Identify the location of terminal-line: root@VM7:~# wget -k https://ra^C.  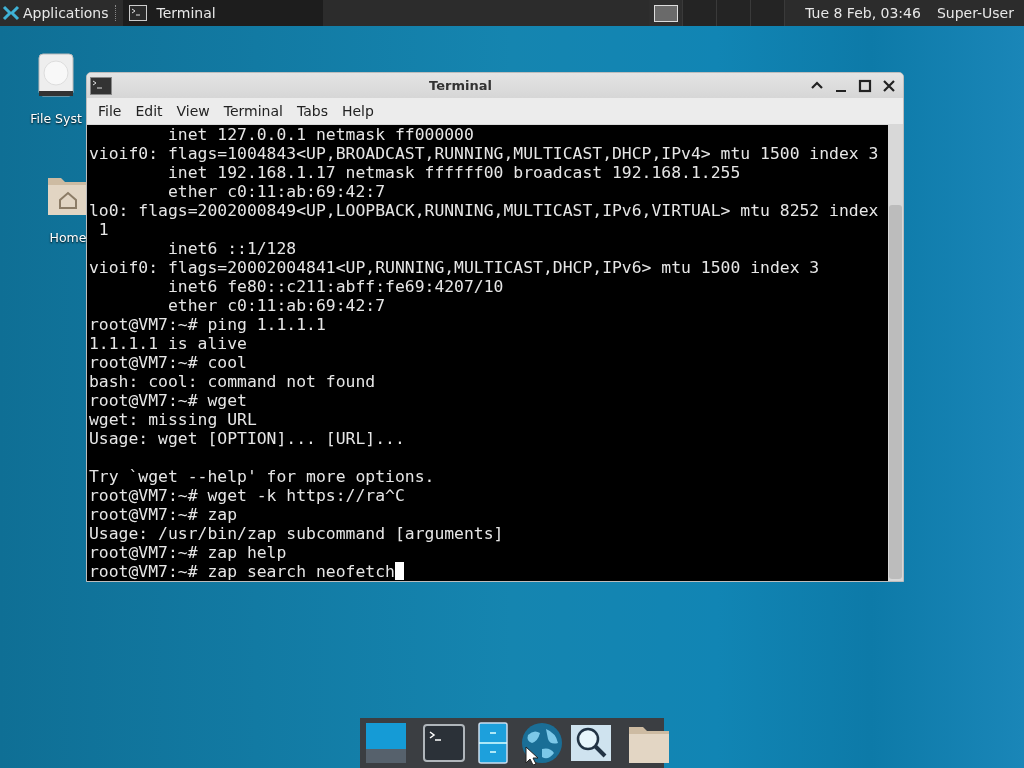
(247, 495).